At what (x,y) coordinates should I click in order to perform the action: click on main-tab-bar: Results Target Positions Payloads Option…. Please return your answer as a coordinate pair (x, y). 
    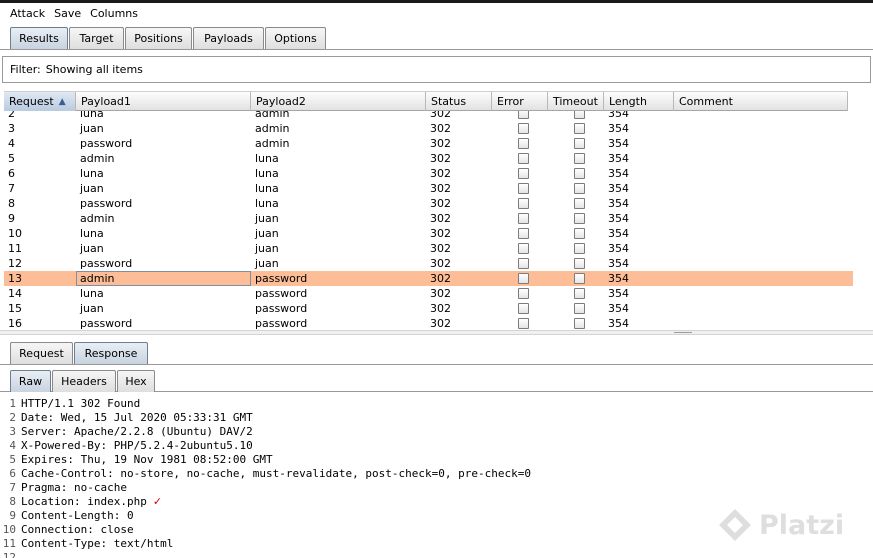
    Looking at the image, I should click on (436, 36).